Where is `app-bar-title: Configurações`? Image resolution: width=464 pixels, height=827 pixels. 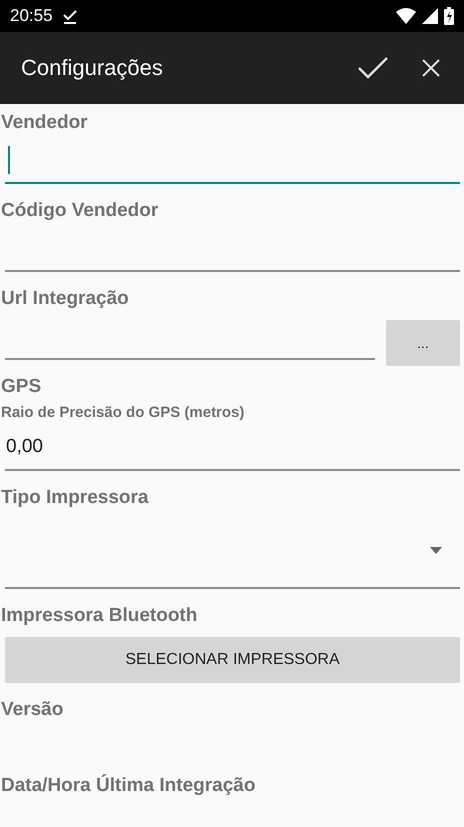 app-bar-title: Configurações is located at coordinates (92, 68).